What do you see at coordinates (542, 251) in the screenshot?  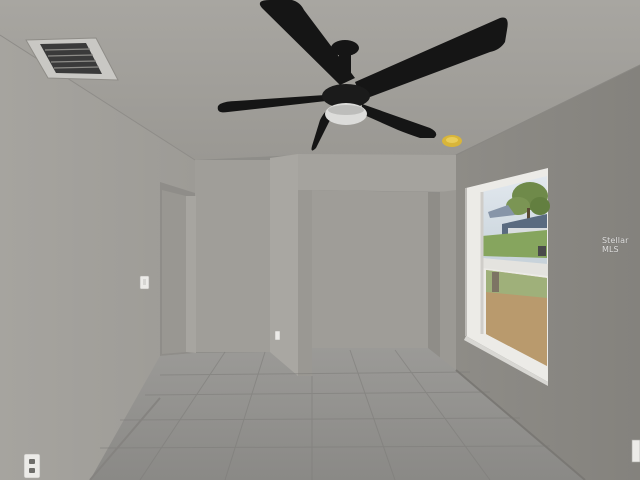 I see `mailbox` at bounding box center [542, 251].